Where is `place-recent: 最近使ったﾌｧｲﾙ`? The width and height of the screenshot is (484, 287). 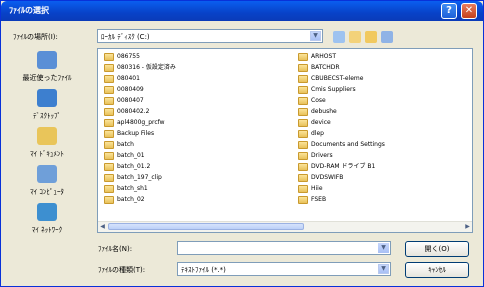 place-recent: 最近使ったﾌｧｲﾙ is located at coordinates (47, 69).